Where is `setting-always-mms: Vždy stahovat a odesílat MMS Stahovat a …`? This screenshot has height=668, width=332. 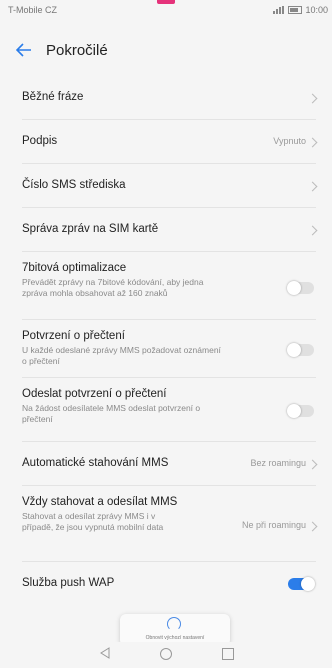
setting-always-mms: Vždy stahovat a odesílat MMS Stahovat a … is located at coordinates (170, 524).